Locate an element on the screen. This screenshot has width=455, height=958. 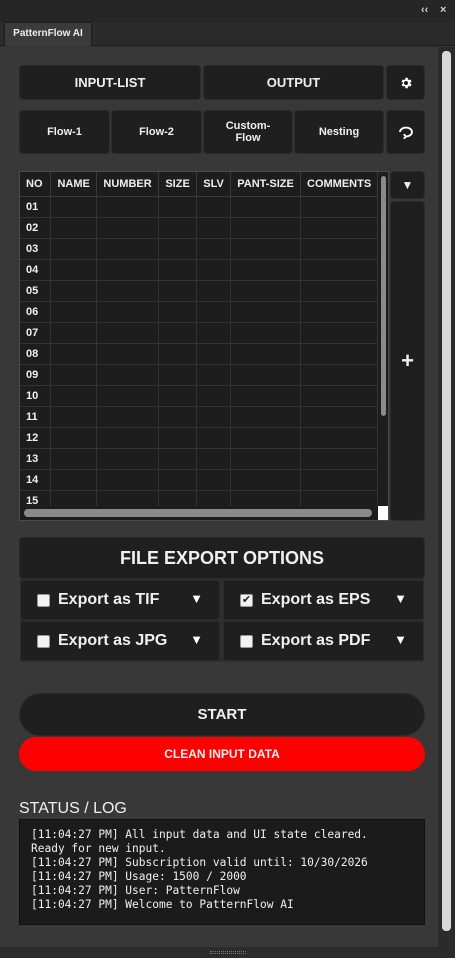
add-row-button: + is located at coordinates (407, 361).